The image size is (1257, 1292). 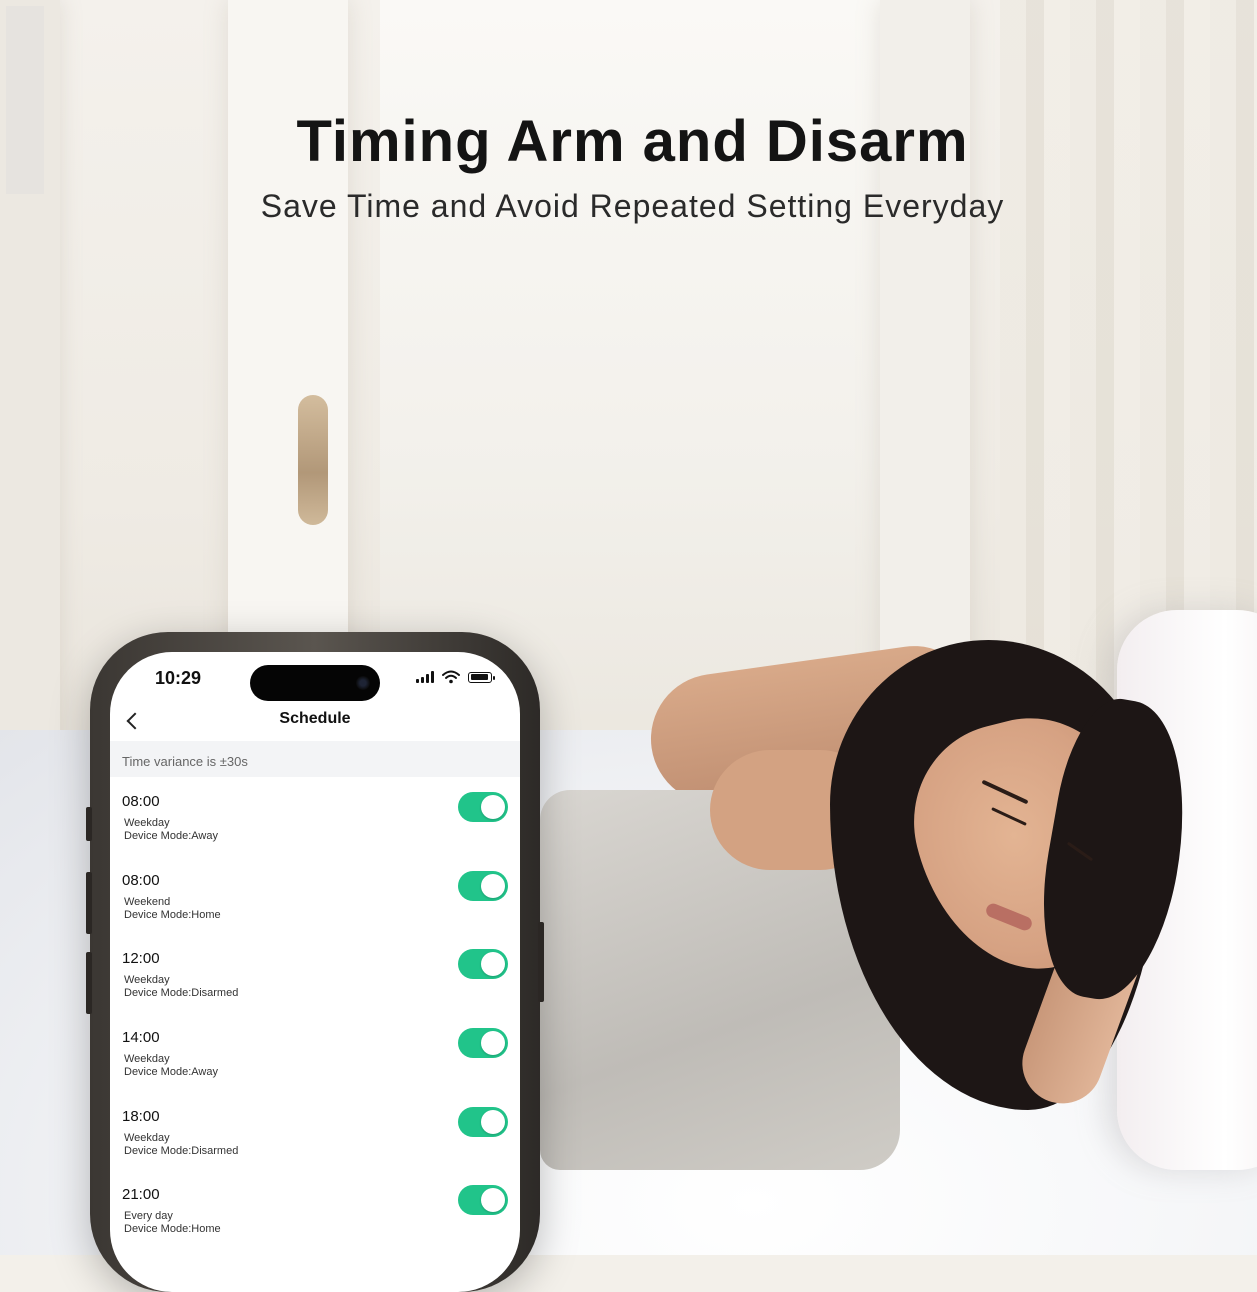 What do you see at coordinates (632, 141) in the screenshot?
I see `headline-title: Timing Arm and Disarm` at bounding box center [632, 141].